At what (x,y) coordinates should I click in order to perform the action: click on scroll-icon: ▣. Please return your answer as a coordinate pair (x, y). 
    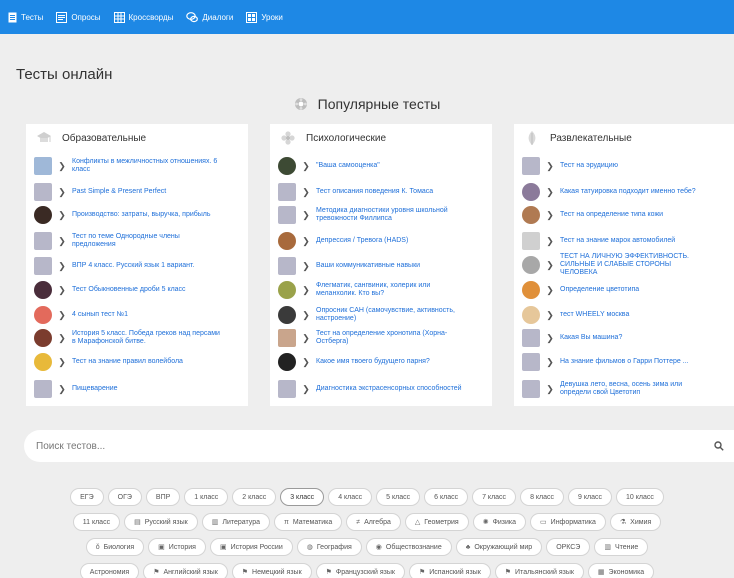
    Looking at the image, I should click on (223, 547).